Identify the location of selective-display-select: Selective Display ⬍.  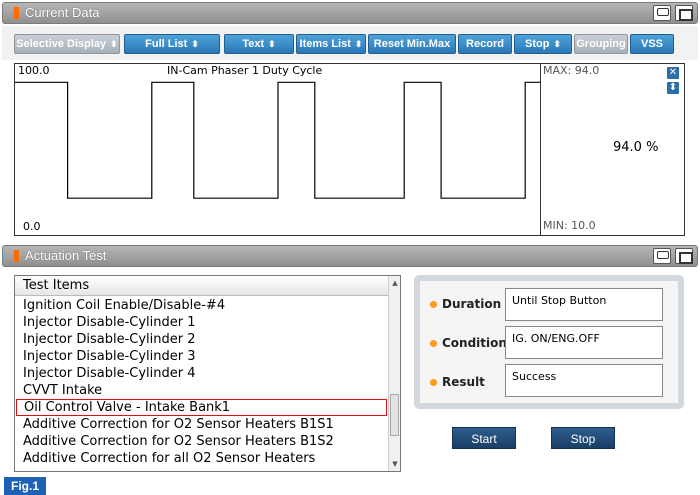
(67, 44).